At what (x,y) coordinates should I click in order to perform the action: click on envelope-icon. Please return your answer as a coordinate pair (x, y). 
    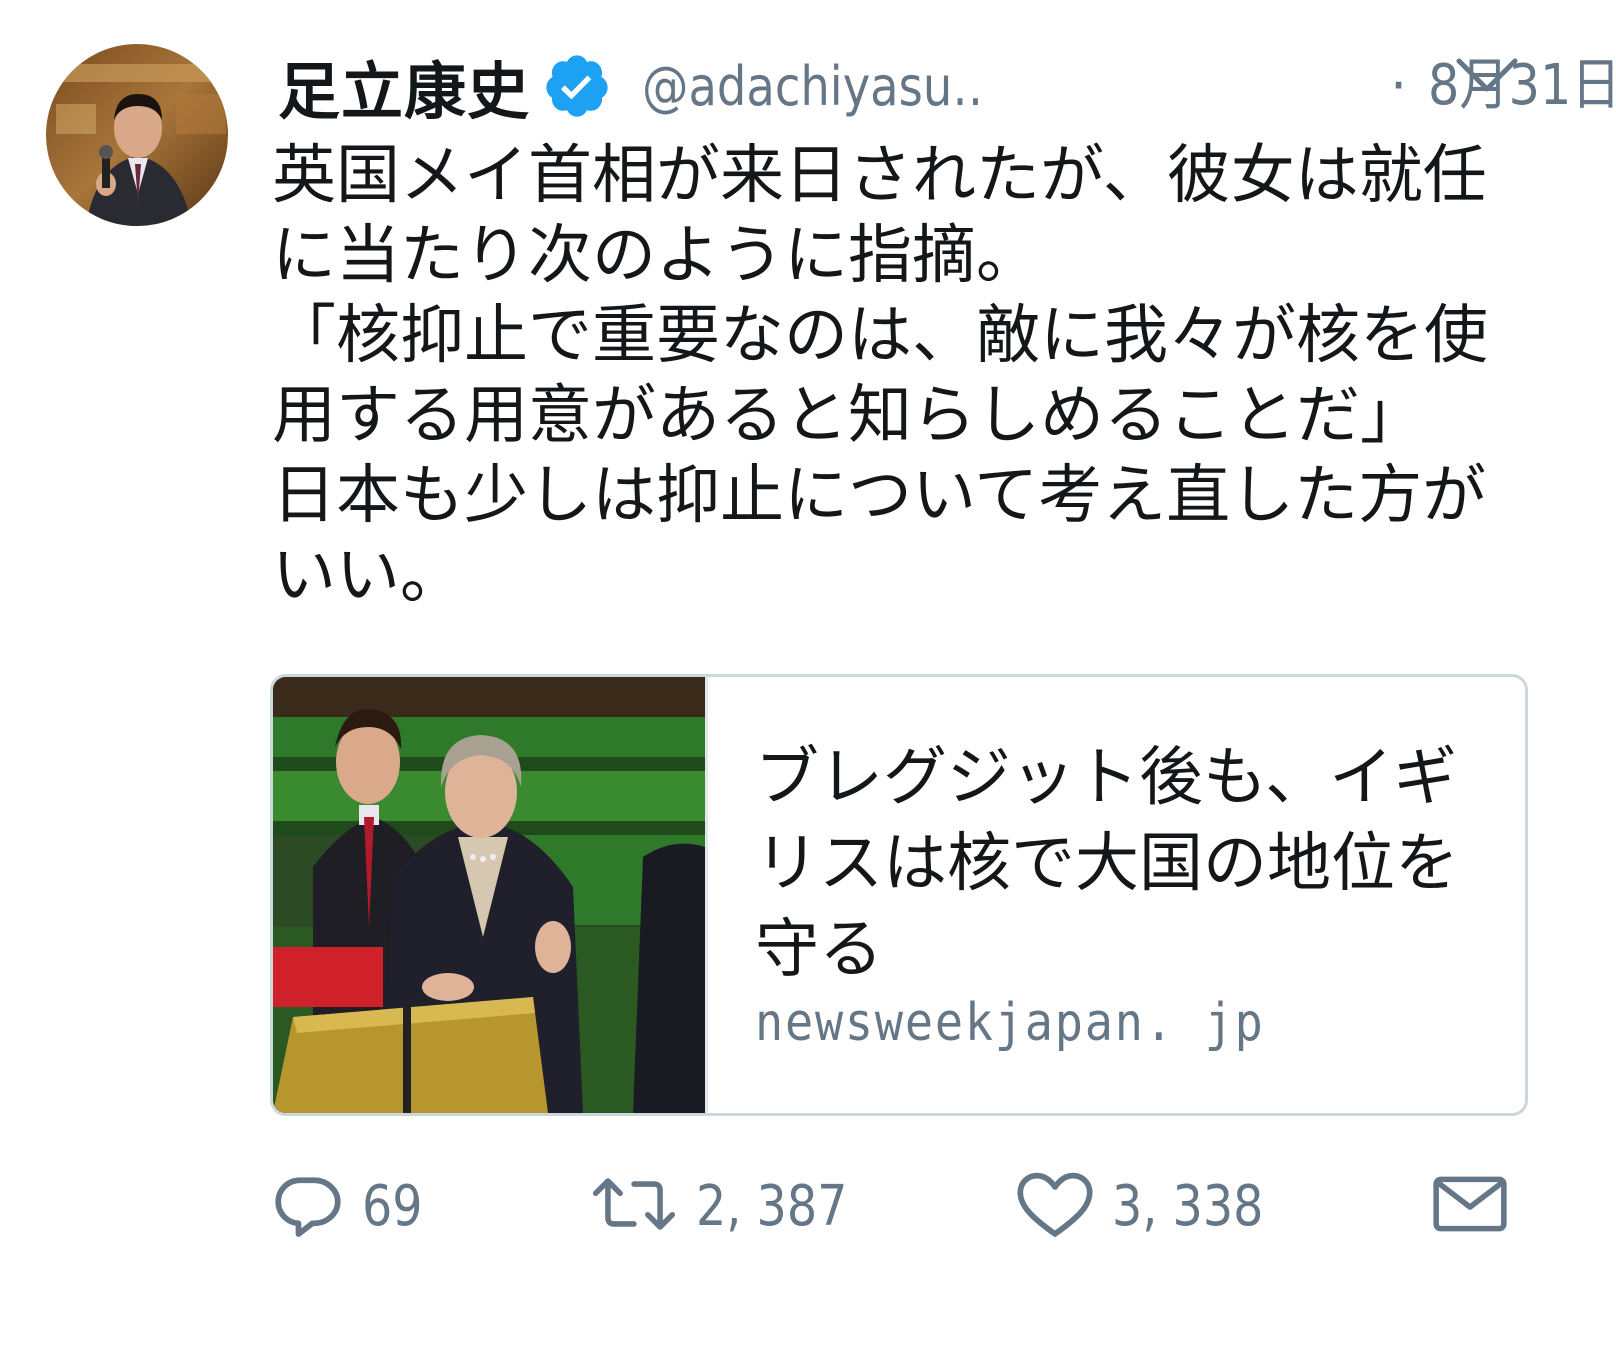
    Looking at the image, I should click on (1470, 1206).